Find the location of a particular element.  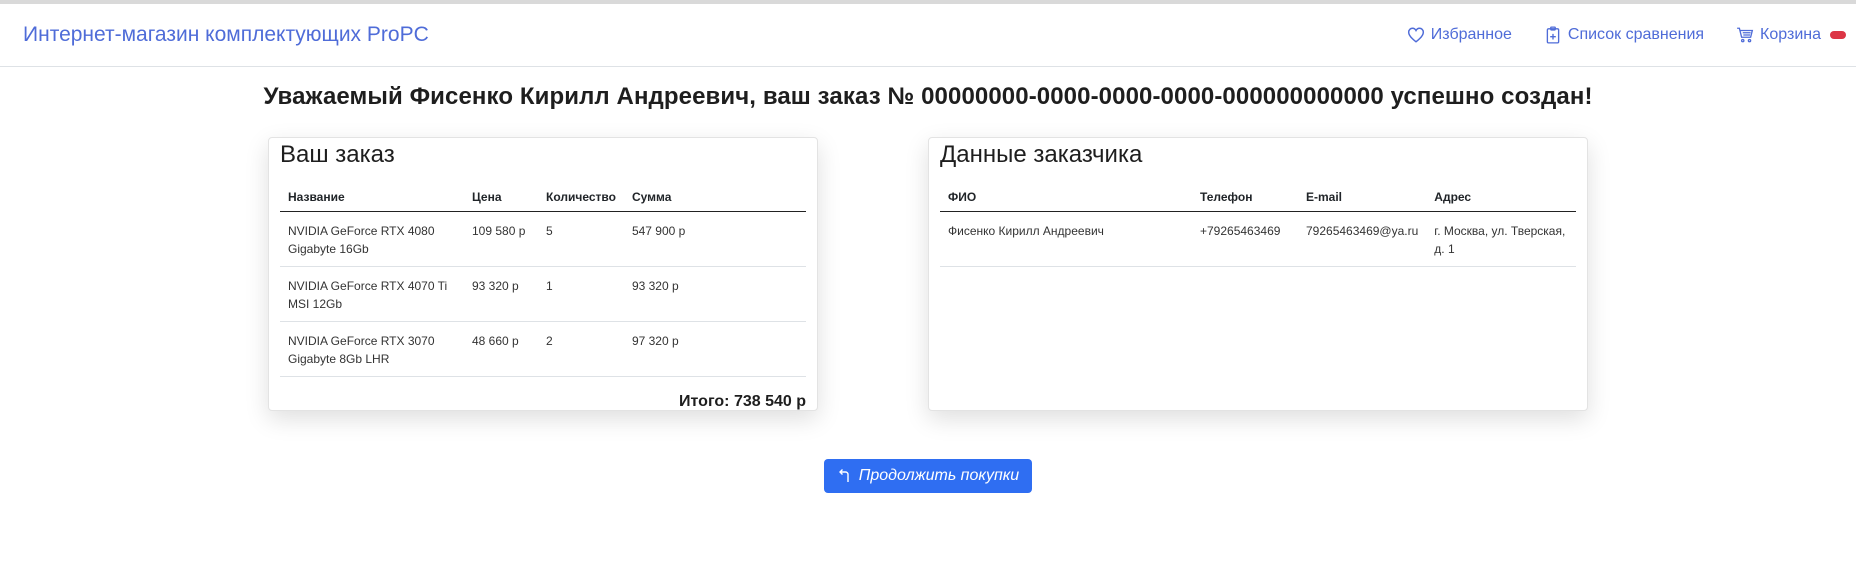

continue-shopping-button: Продолжить покупки is located at coordinates (928, 476).